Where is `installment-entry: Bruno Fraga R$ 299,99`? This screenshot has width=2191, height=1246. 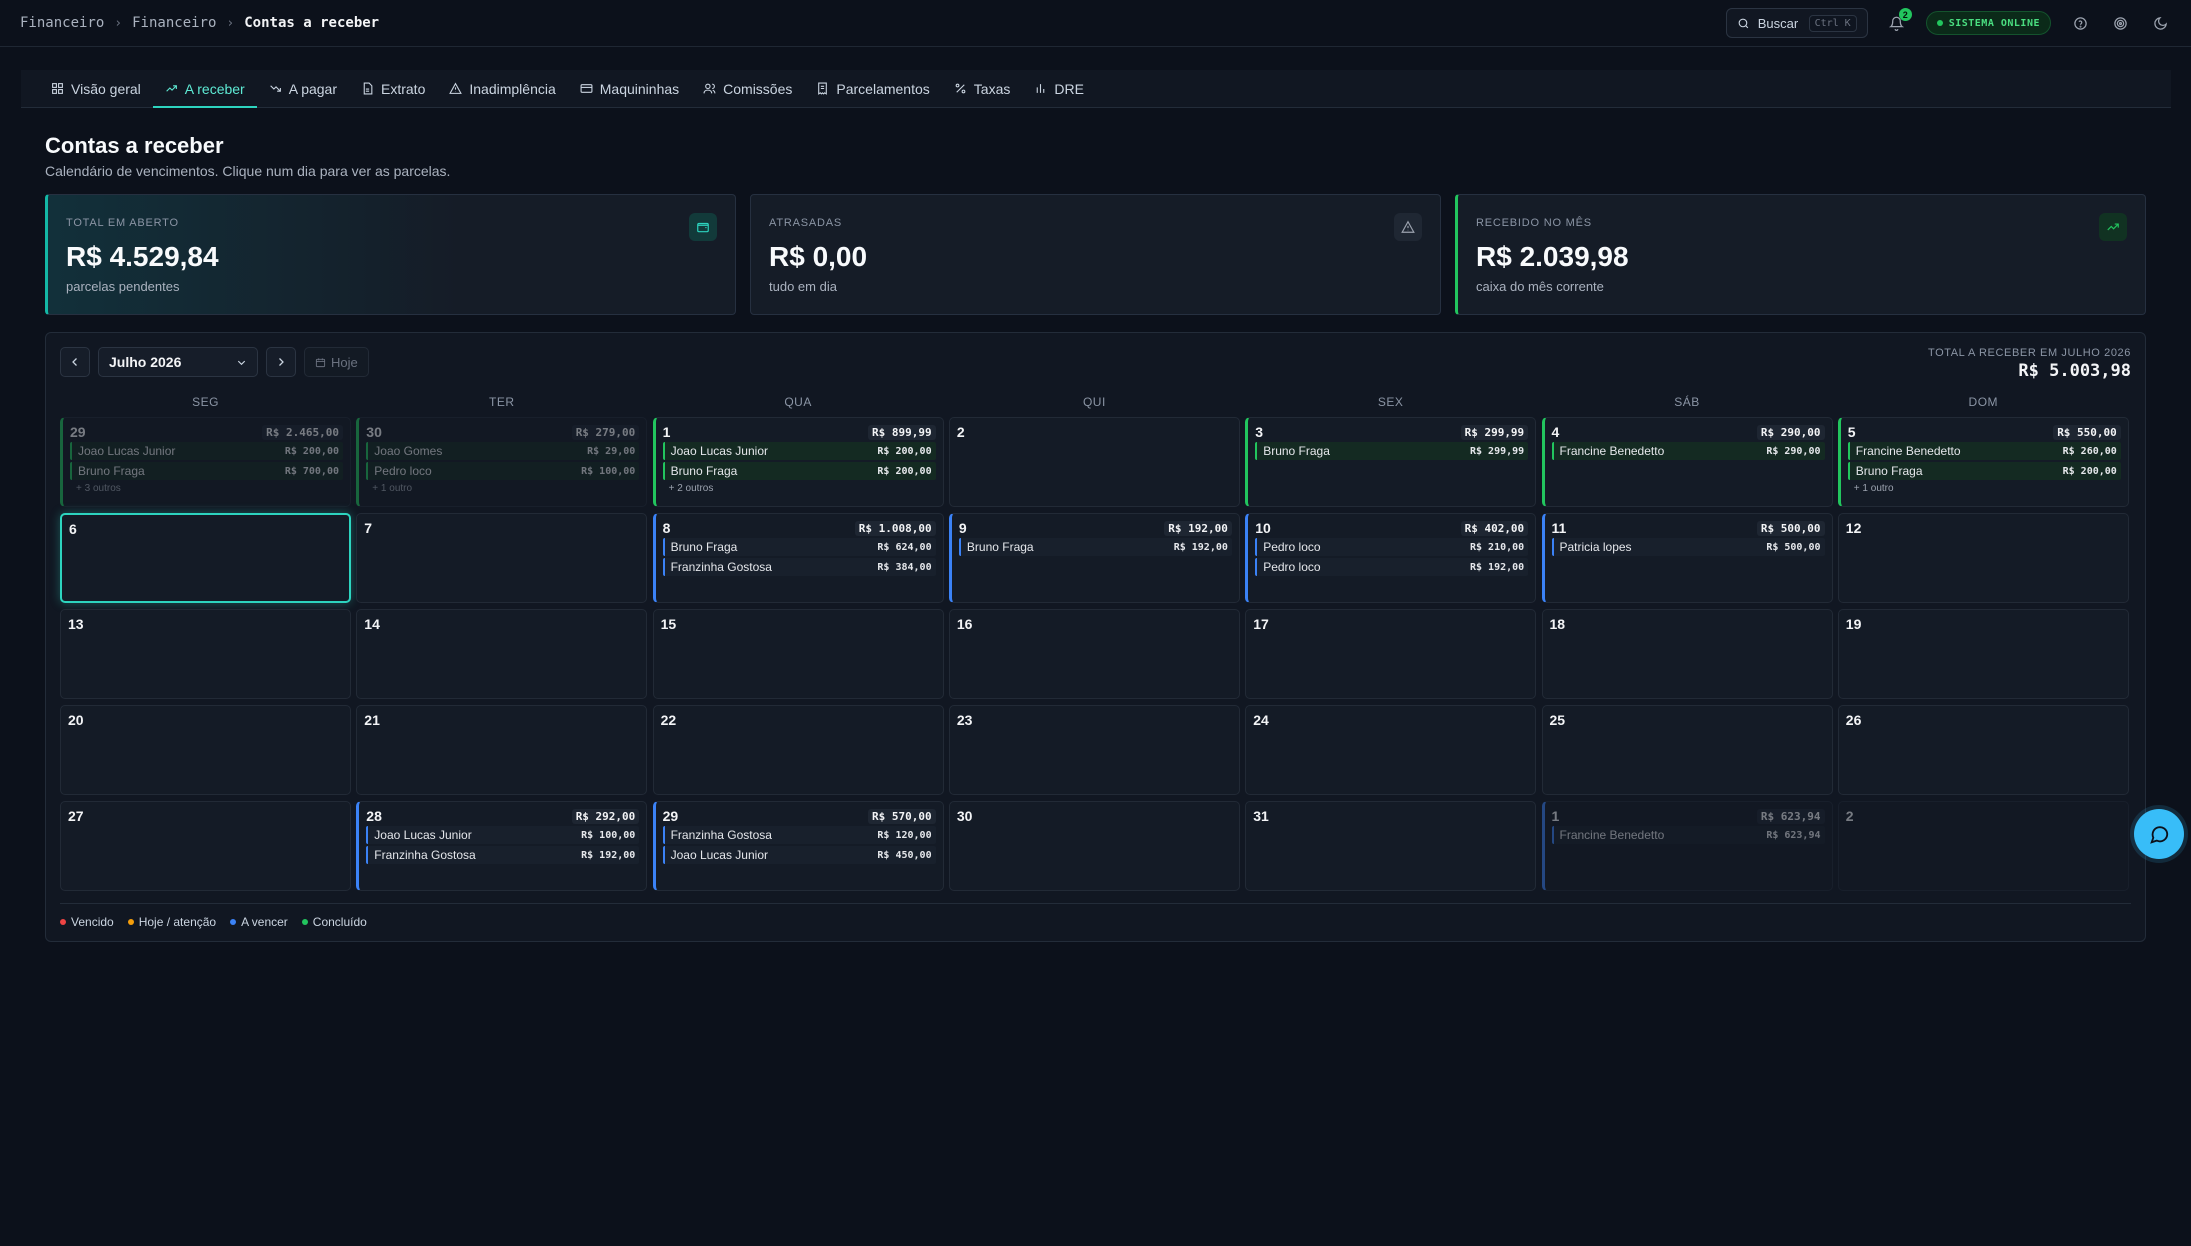
installment-entry: Bruno Fraga R$ 299,99 is located at coordinates (1392, 451).